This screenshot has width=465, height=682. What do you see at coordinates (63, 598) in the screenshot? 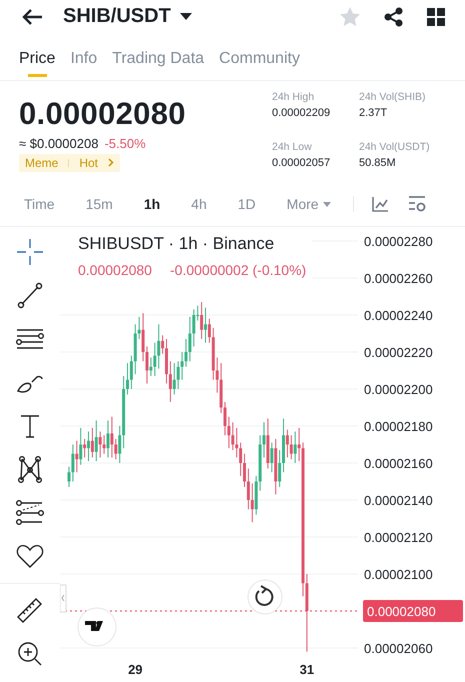
I see `collapse-toolbar-handle` at bounding box center [63, 598].